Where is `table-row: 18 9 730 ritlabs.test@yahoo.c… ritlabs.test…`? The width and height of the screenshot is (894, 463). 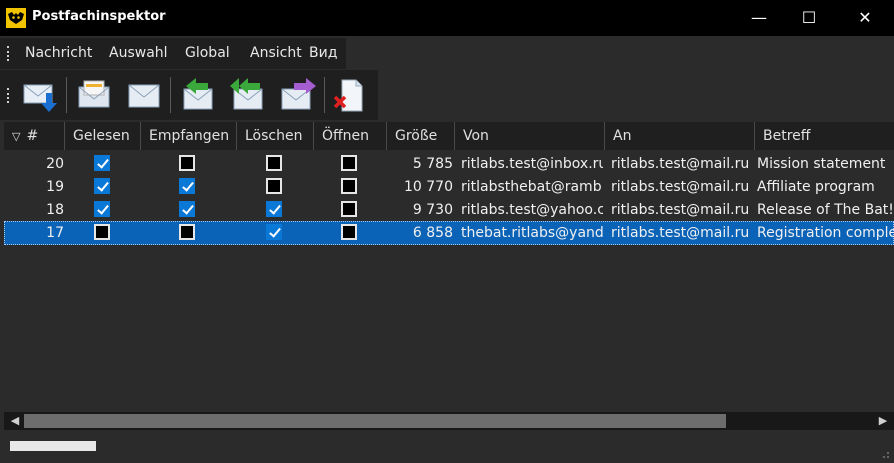
table-row: 18 9 730 ritlabs.test@yahoo.c… ritlabs.test… is located at coordinates (449, 210).